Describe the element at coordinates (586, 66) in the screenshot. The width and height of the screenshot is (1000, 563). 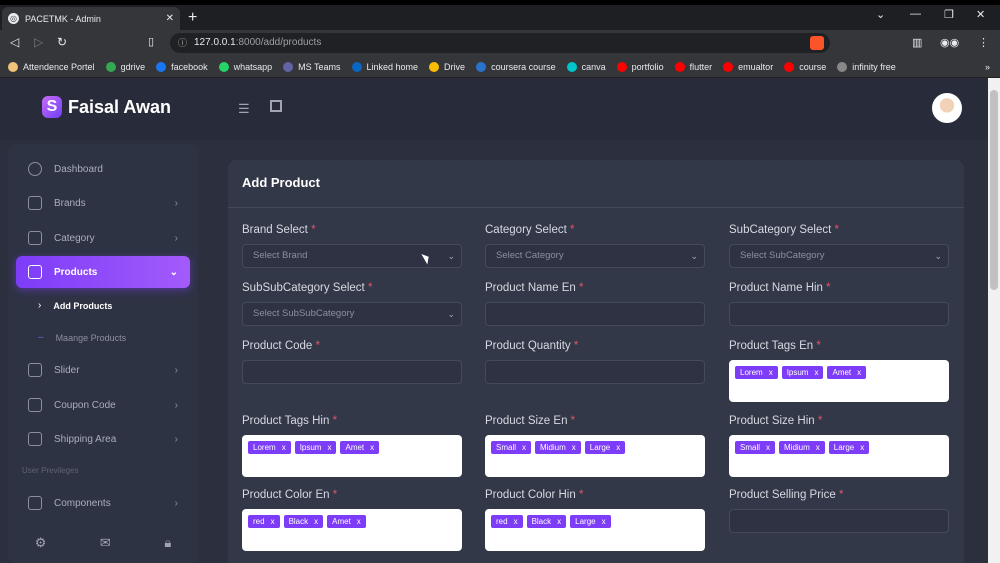
I see `bookmark-item: canva` at that location.